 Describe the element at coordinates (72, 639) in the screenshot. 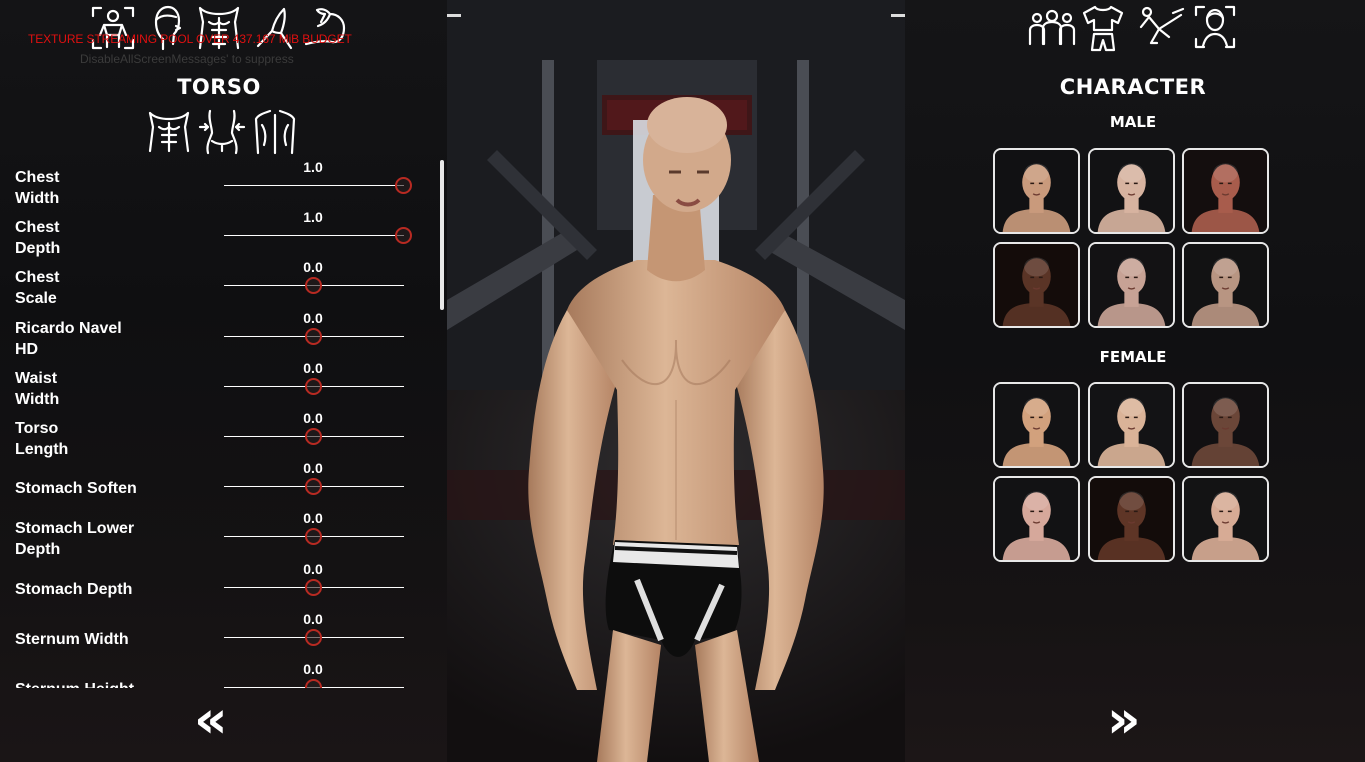

I see `slider-label: Sternum Width` at that location.